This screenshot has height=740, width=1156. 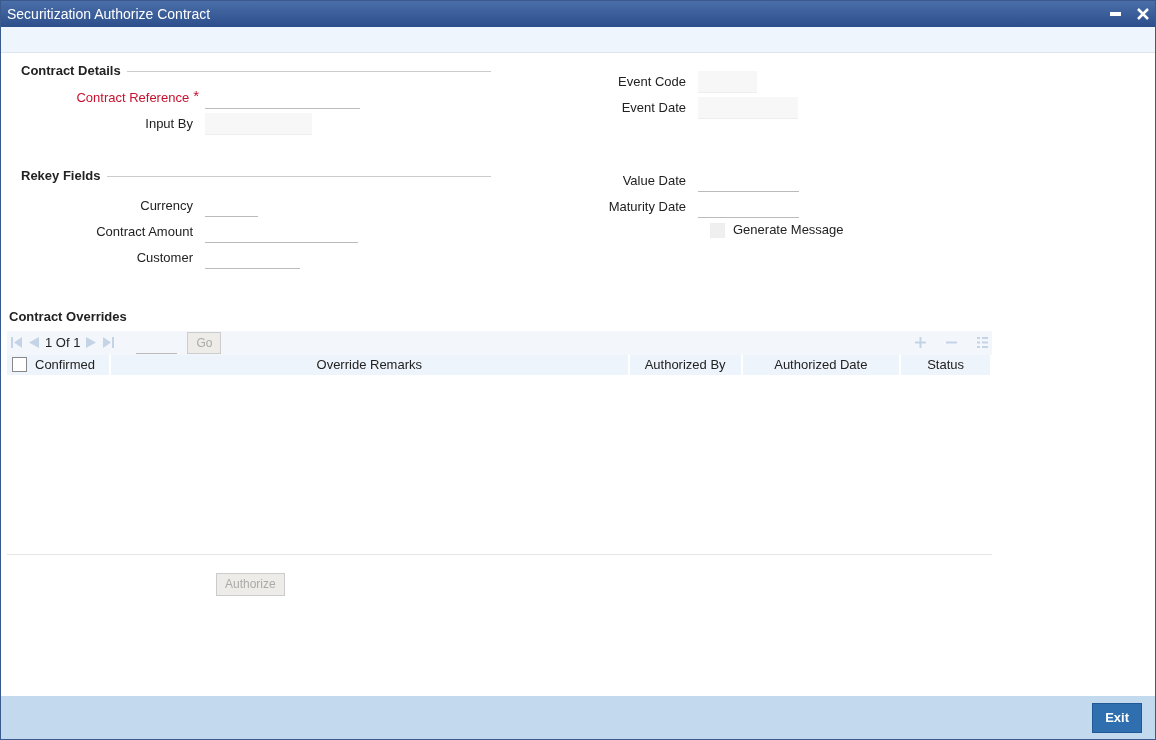 I want to click on section-heading: Contract Details, so click(x=71, y=71).